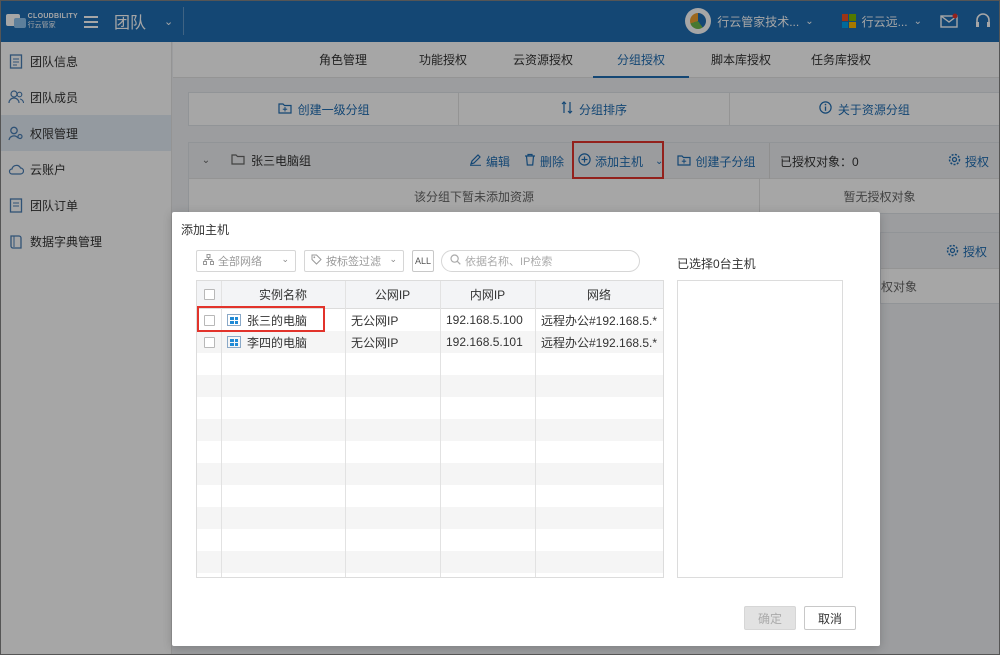 The height and width of the screenshot is (655, 1000). Describe the element at coordinates (277, 342) in the screenshot. I see `host-name: 李四的电脑` at that location.